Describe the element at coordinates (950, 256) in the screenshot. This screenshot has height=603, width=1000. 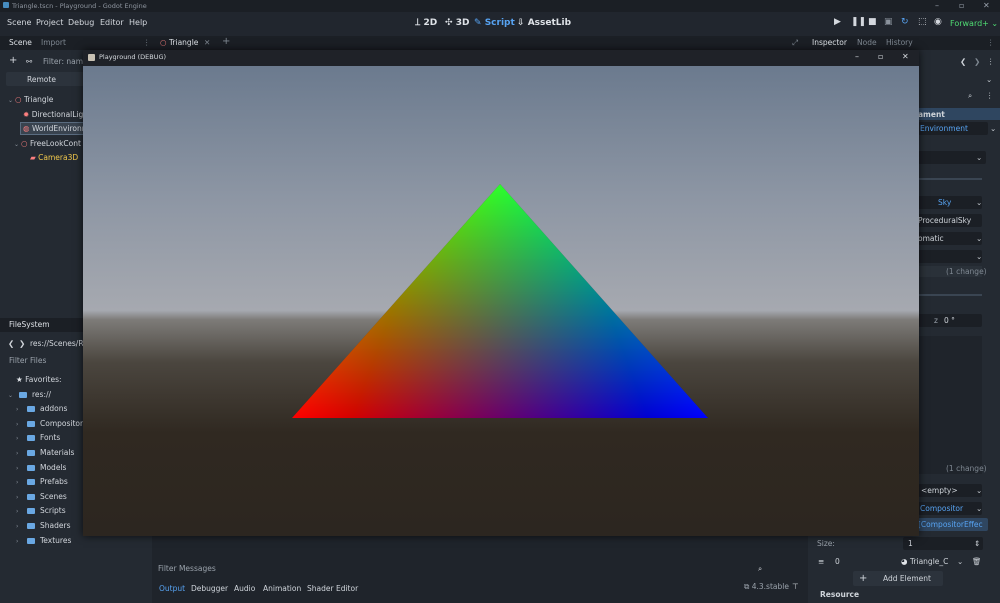
I see `radiance-select` at that location.